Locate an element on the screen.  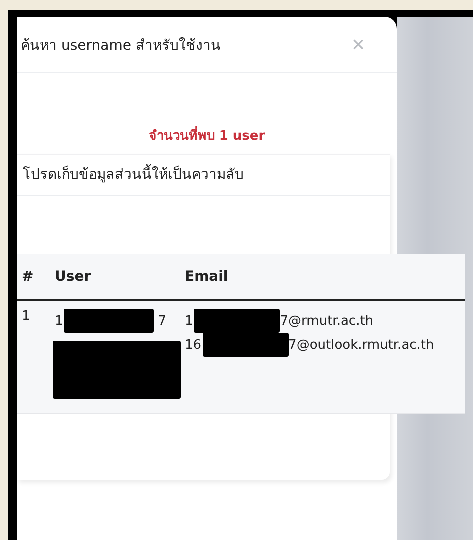
table-cell: 7@outlook.rmutr.ac.th is located at coordinates (361, 345).